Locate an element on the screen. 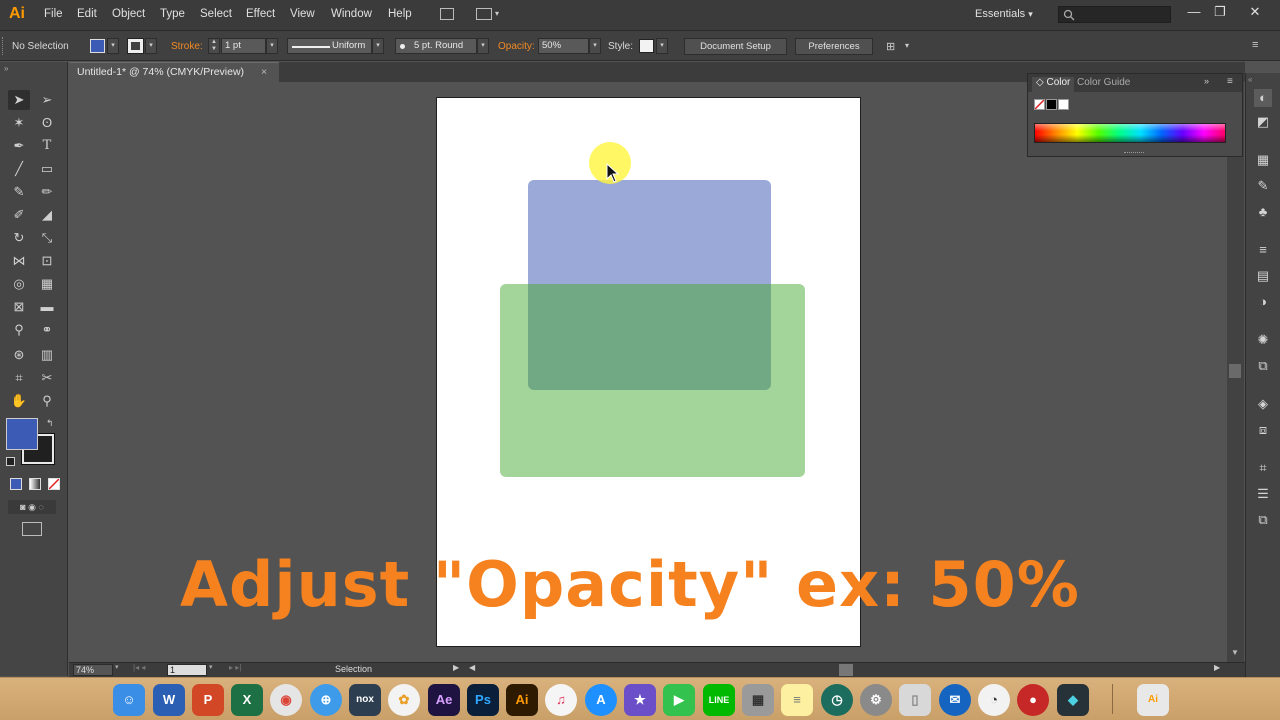  fill-dropdown: ▾ is located at coordinates (113, 46).